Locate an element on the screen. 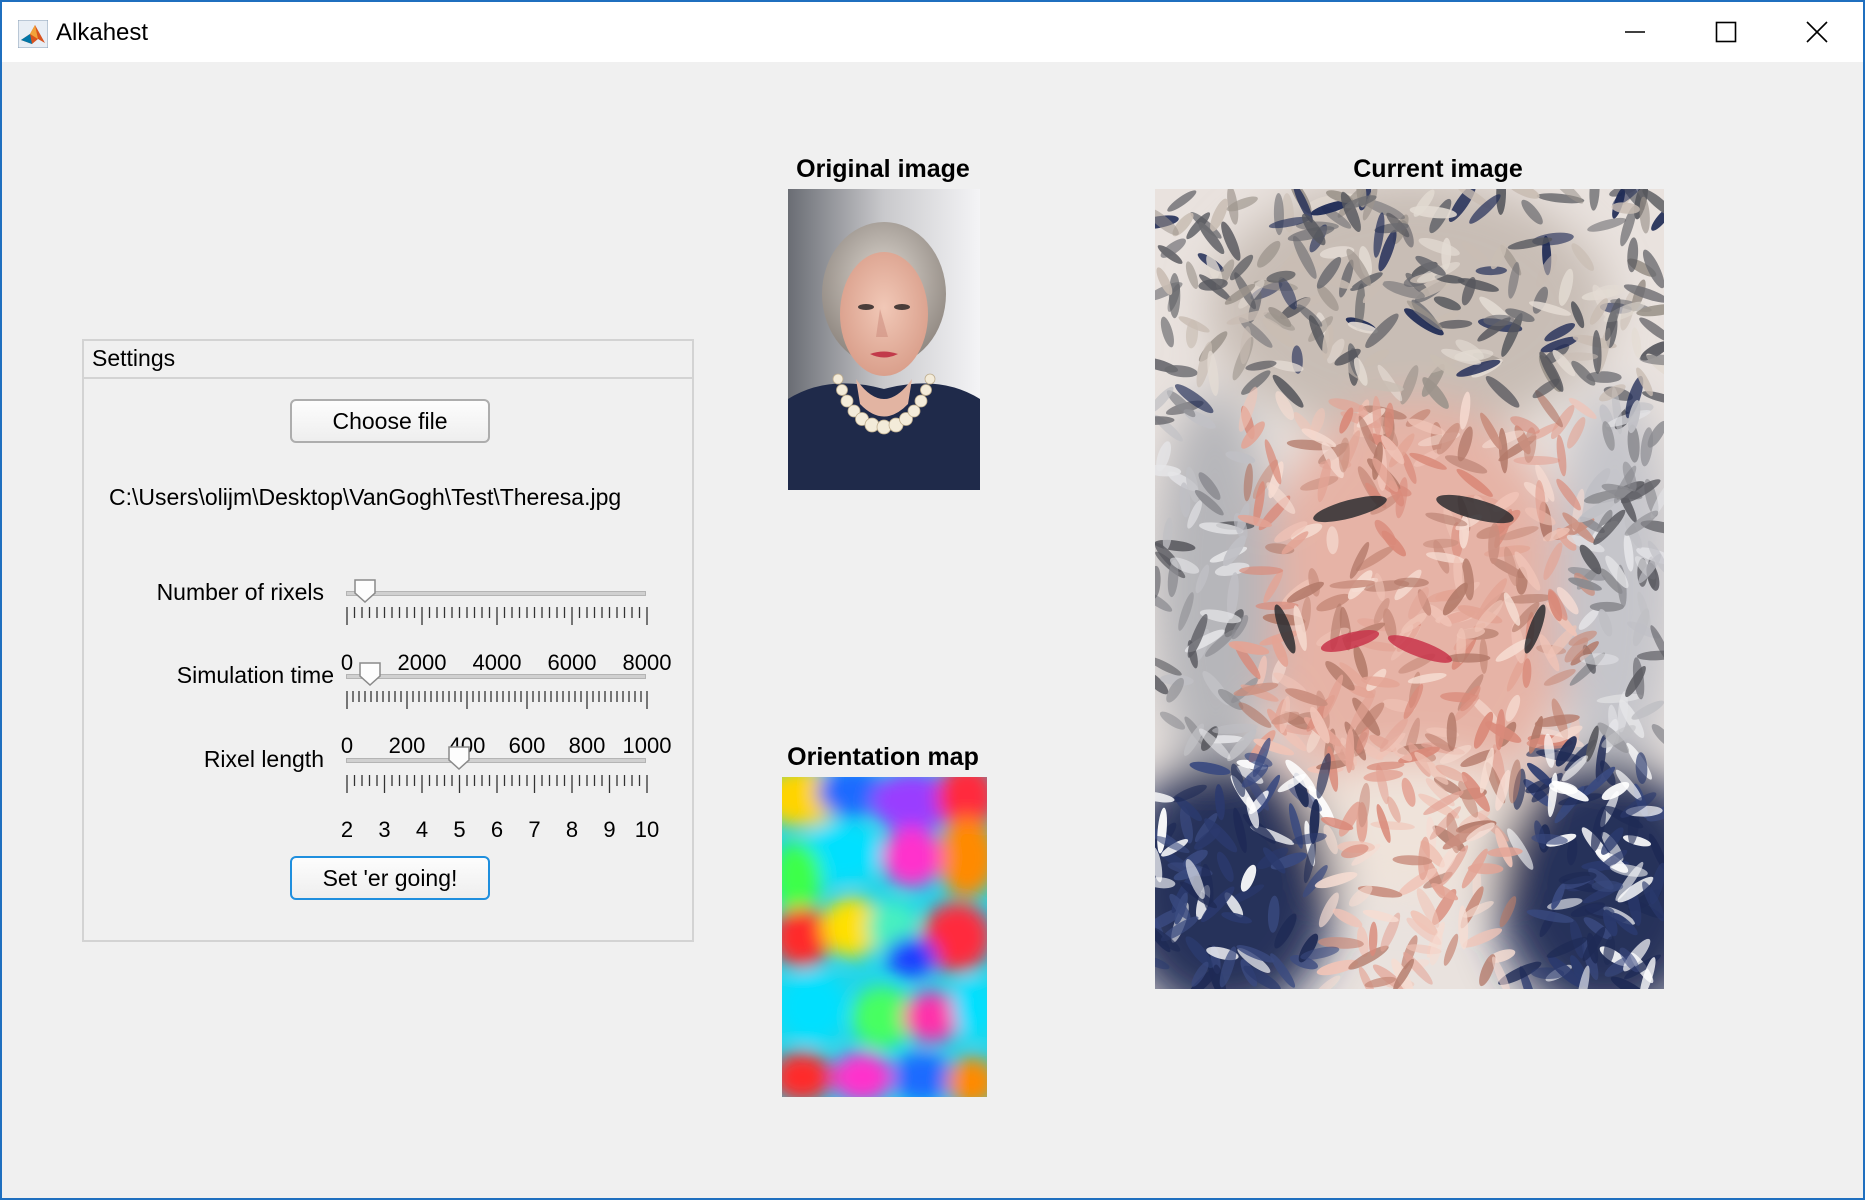 This screenshot has height=1200, width=1865. rixel-count-ticks is located at coordinates (497, 616).